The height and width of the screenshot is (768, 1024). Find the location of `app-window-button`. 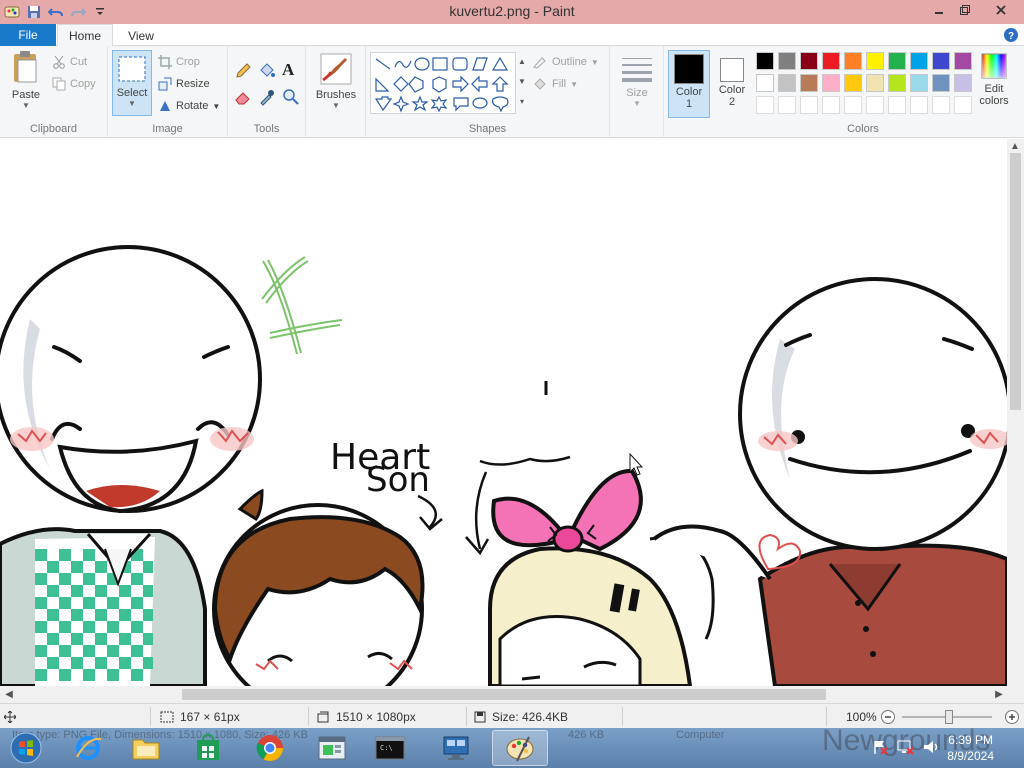

app-window-button is located at coordinates (332, 748).